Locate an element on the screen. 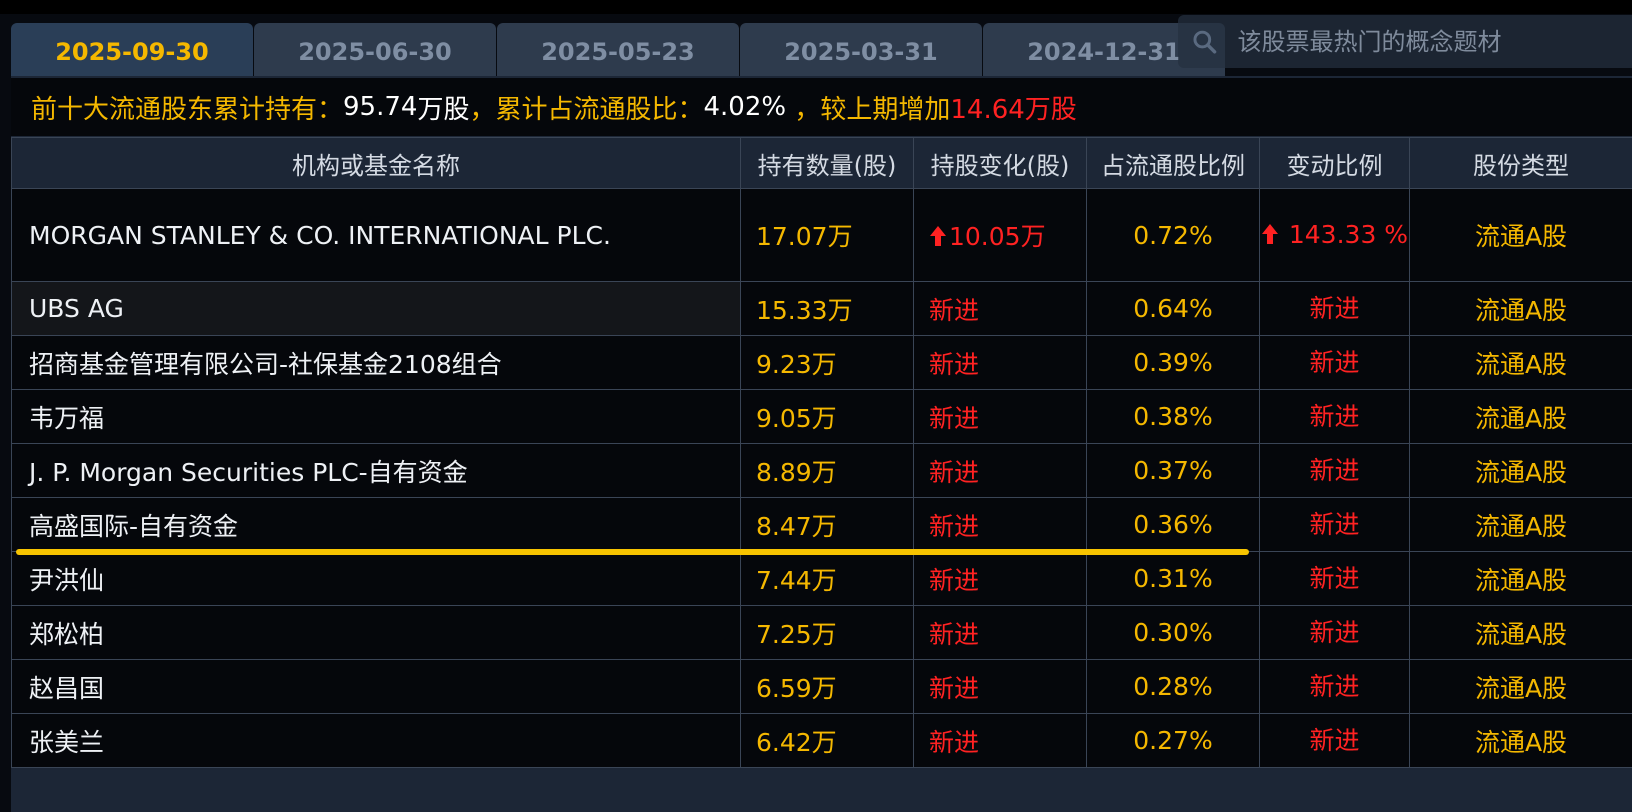  holding-quantity: 8.47万 is located at coordinates (827, 524).